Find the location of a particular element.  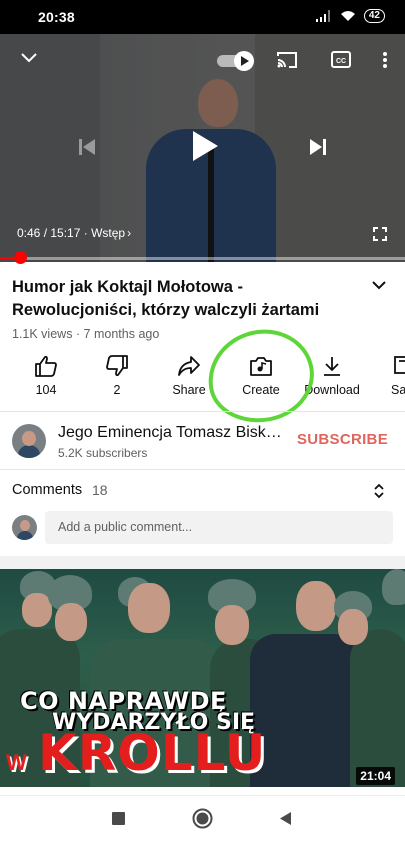

comments-count: 18 is located at coordinates (100, 490).